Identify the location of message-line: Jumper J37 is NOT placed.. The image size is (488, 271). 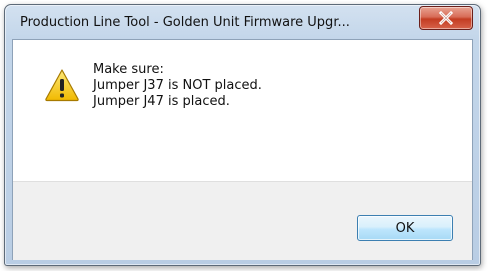
(177, 85).